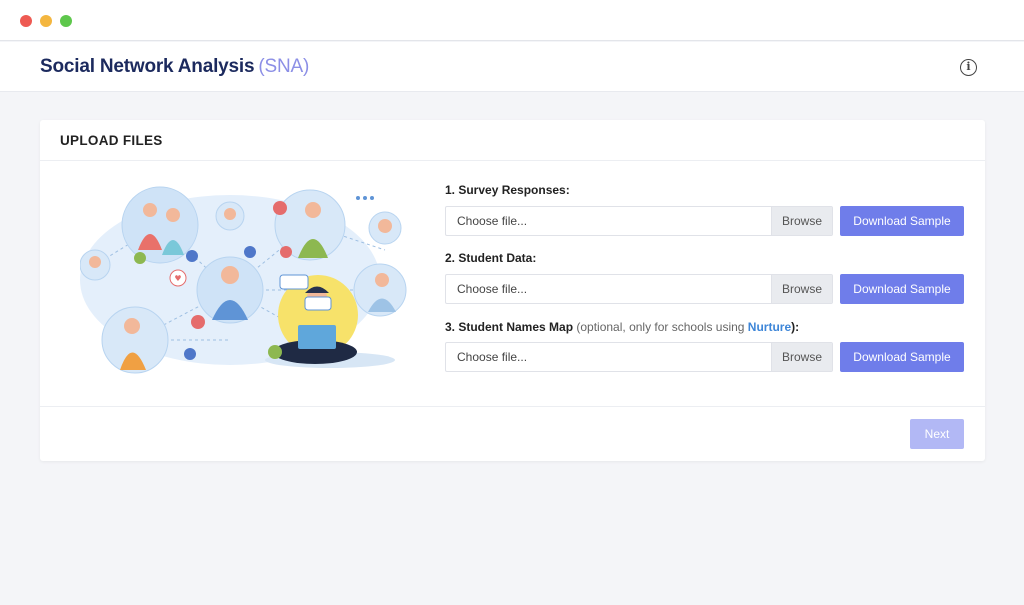  I want to click on nurture-link: Nurture, so click(769, 327).